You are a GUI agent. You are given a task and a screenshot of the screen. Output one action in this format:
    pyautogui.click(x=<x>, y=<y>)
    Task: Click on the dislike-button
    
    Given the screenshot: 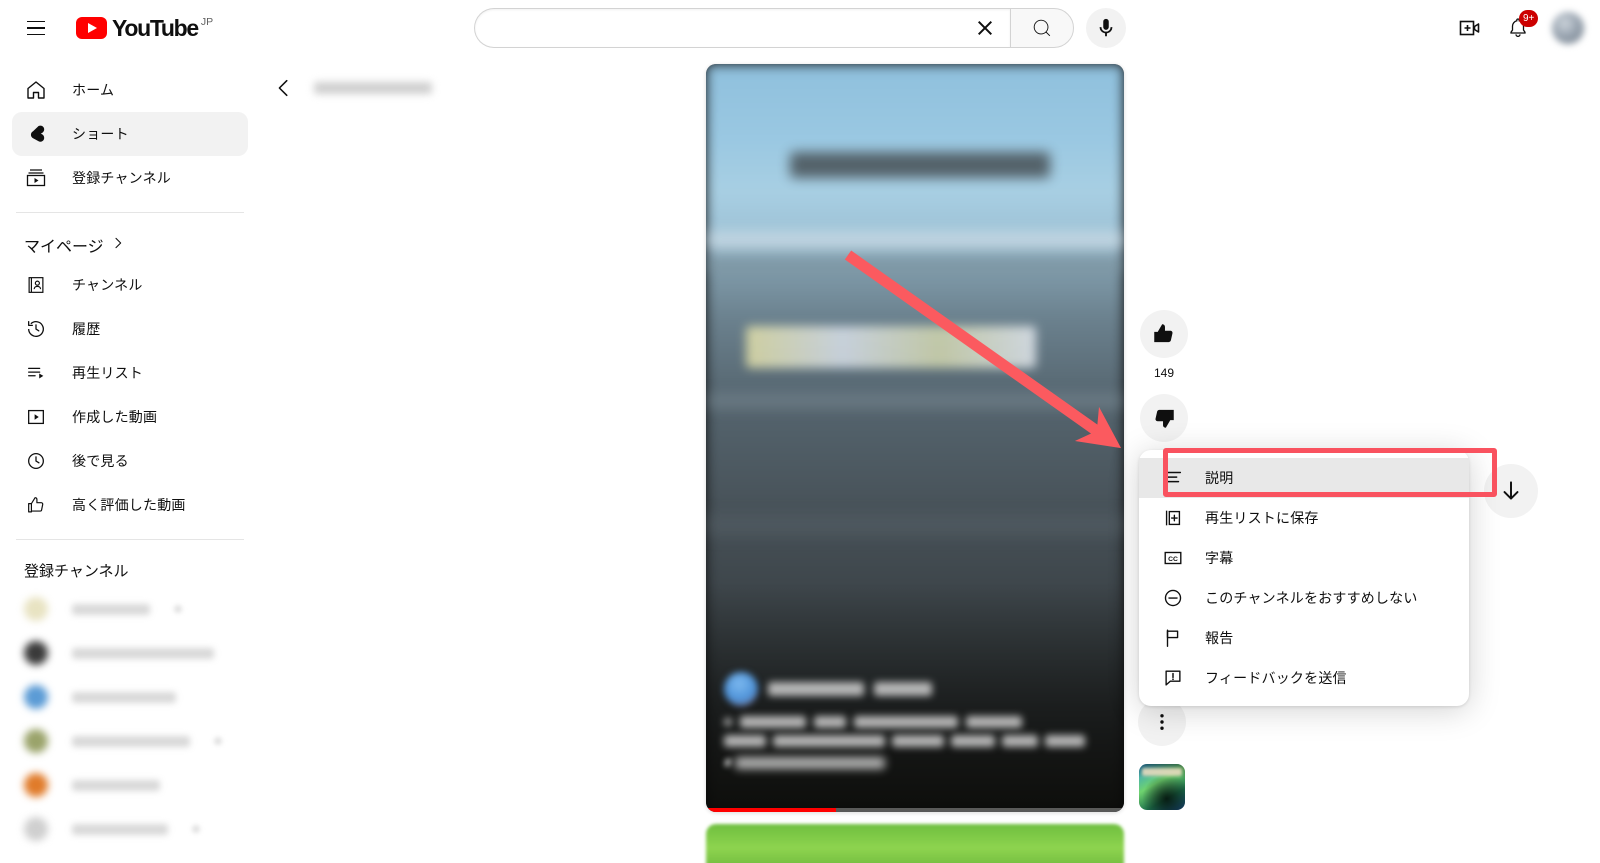 What is the action you would take?
    pyautogui.click(x=1164, y=418)
    